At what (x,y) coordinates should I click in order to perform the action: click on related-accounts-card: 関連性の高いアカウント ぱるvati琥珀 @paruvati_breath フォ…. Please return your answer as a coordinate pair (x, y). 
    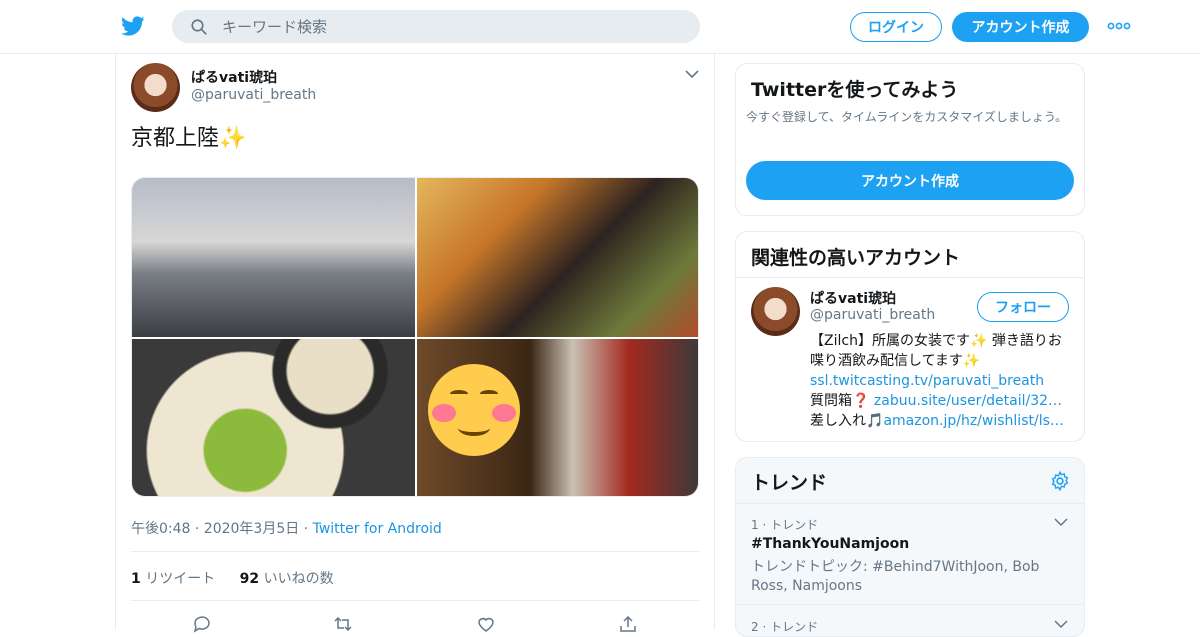
    Looking at the image, I should click on (910, 336).